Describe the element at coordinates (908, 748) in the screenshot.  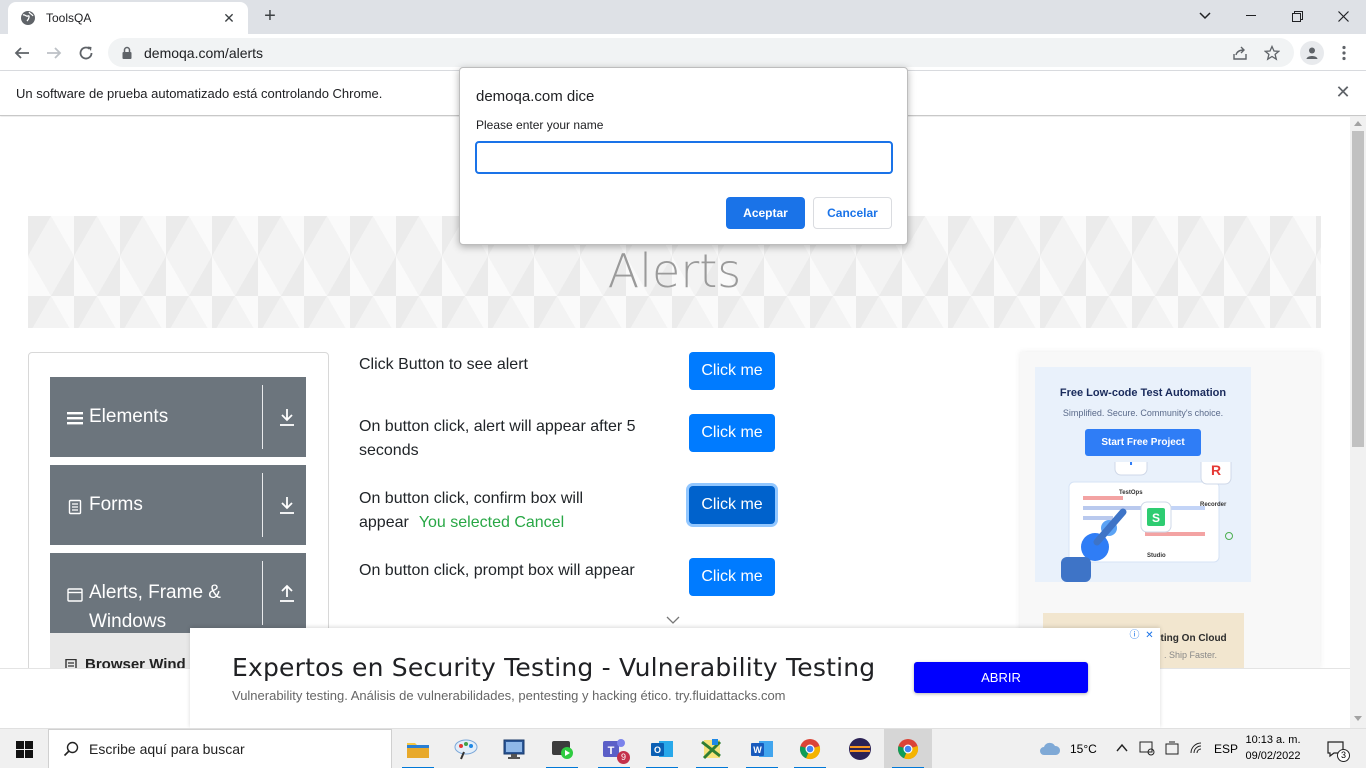
I see `chrome-active-icon` at that location.